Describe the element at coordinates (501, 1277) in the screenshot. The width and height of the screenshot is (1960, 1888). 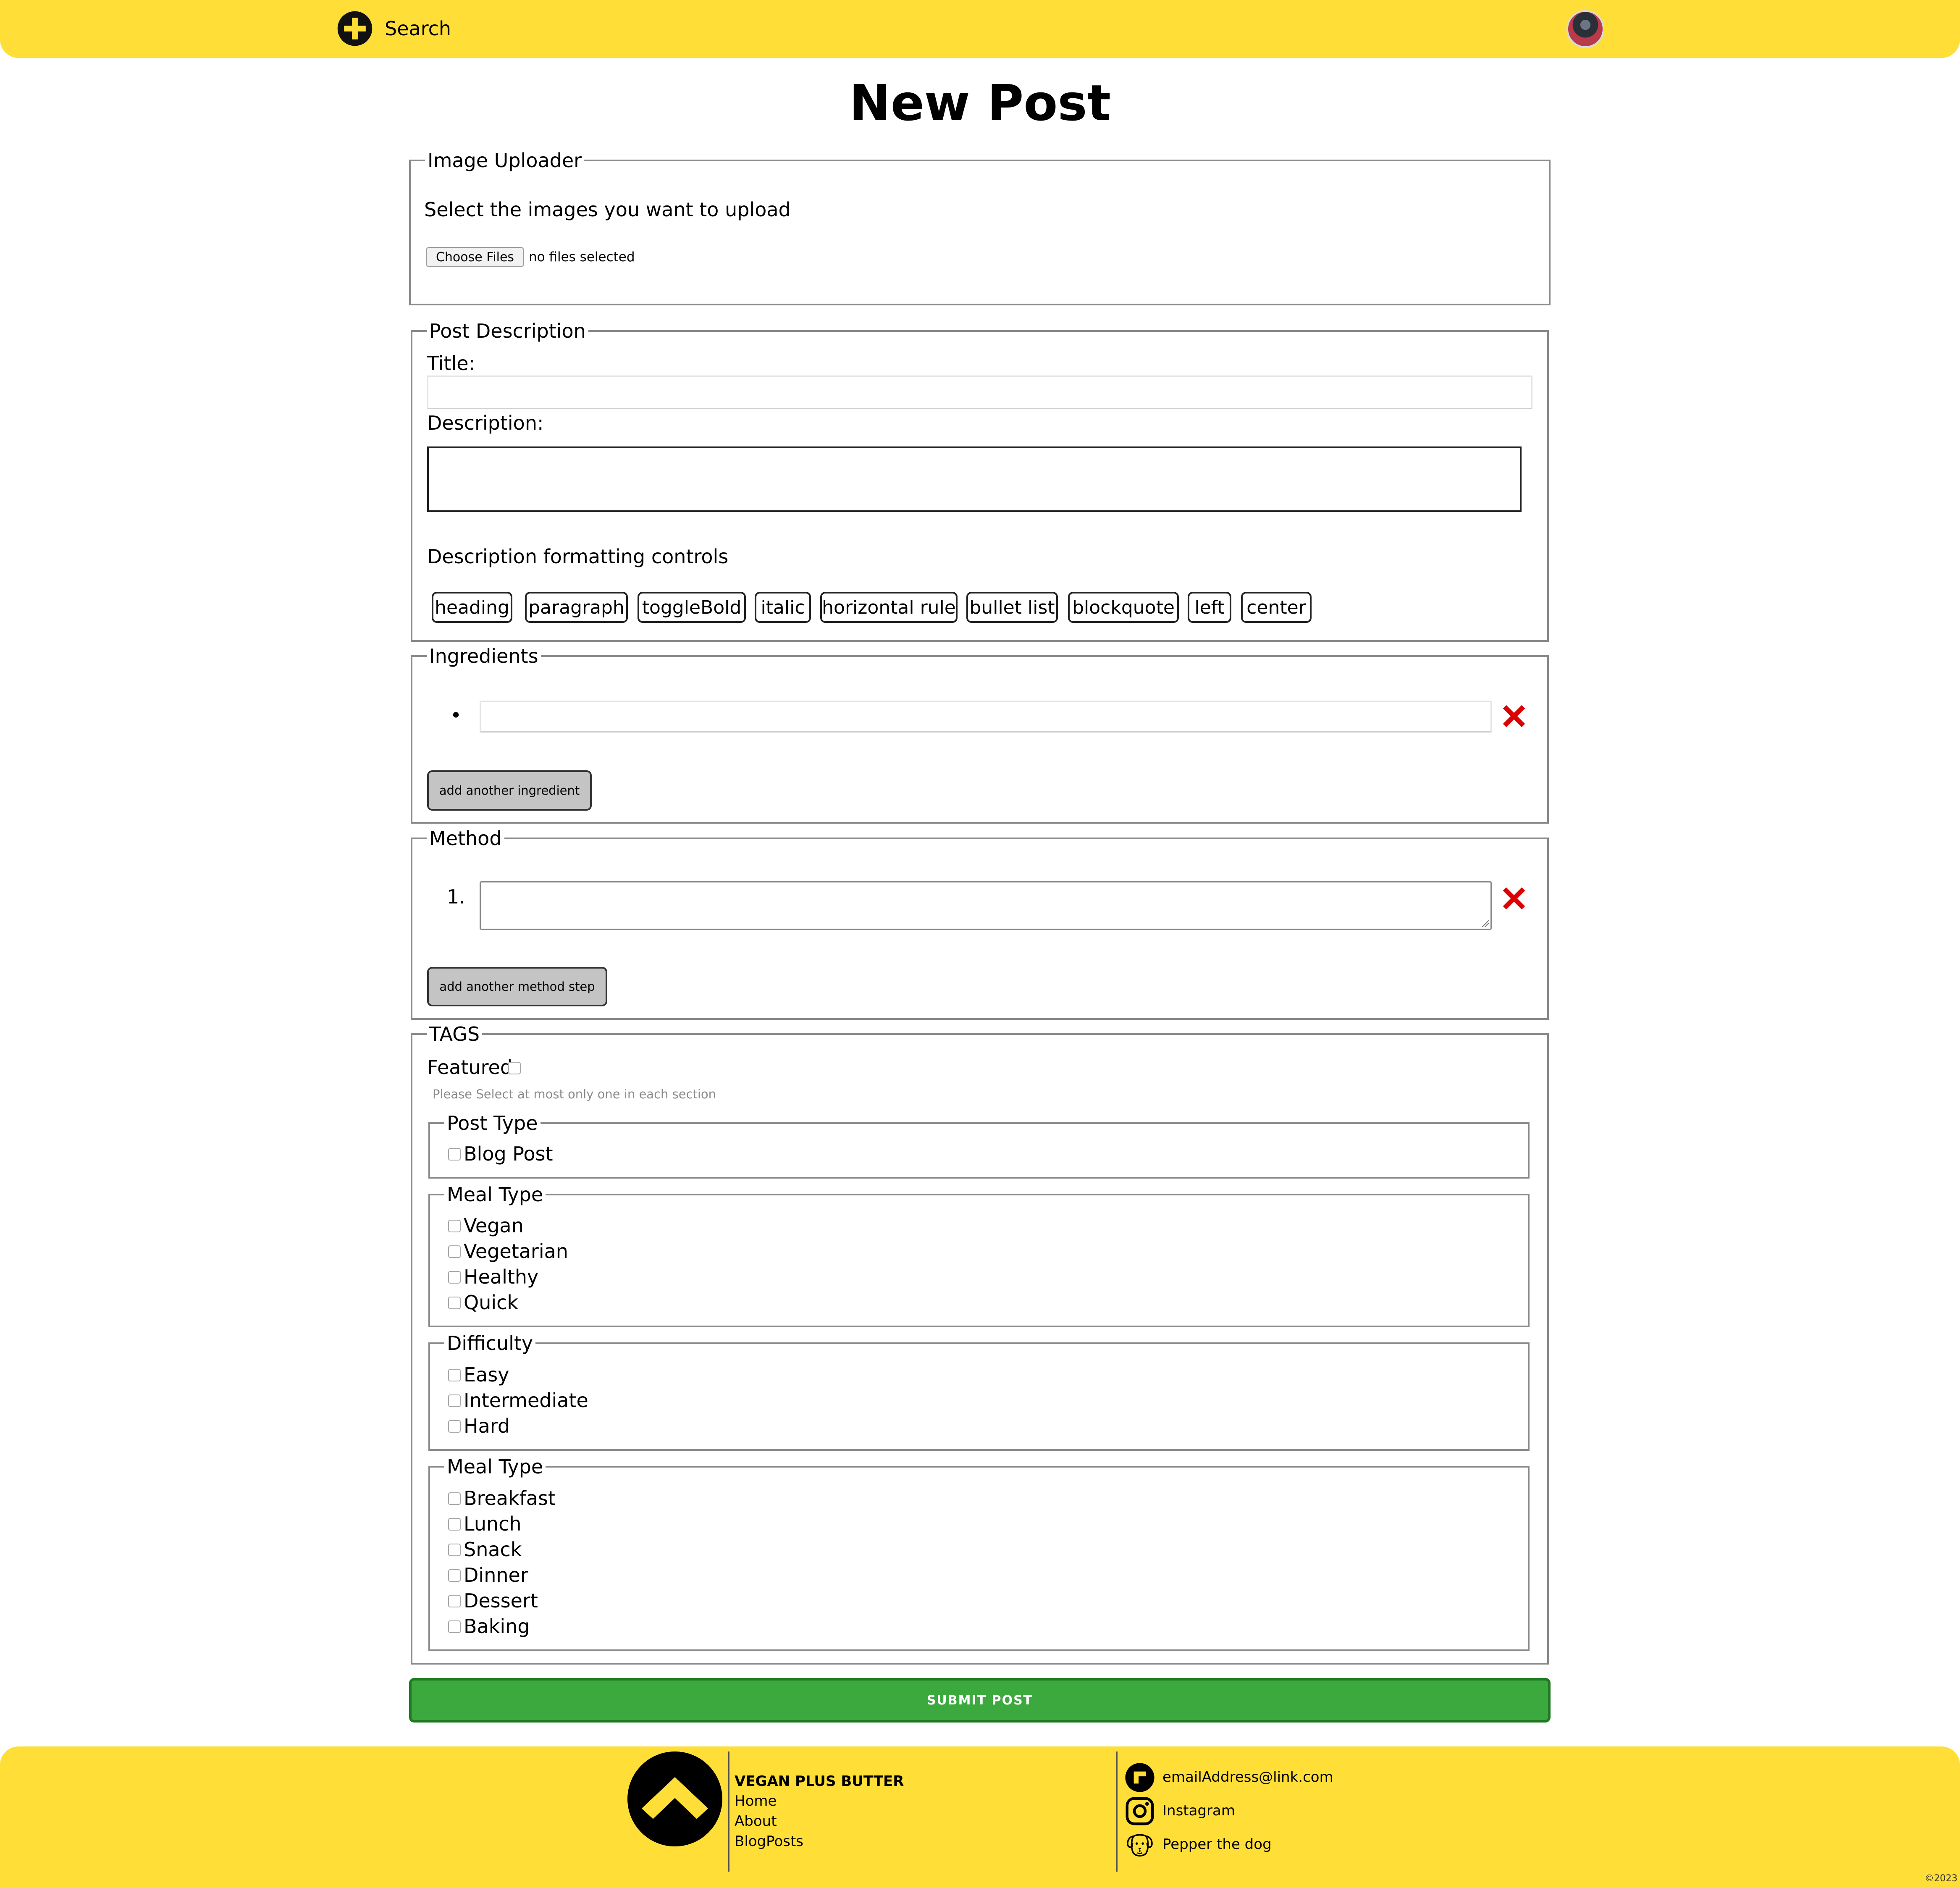
I see `healthy-label: Healthy` at that location.